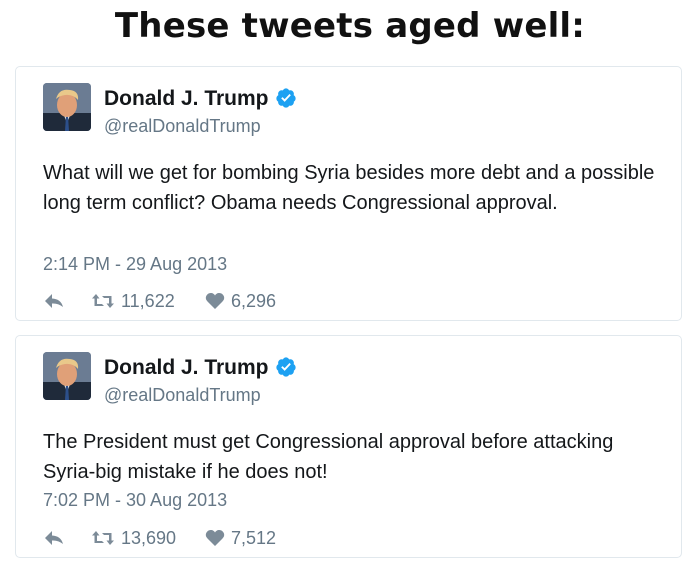 This screenshot has width=700, height=568. I want to click on retweet-count: 11,622, so click(148, 300).